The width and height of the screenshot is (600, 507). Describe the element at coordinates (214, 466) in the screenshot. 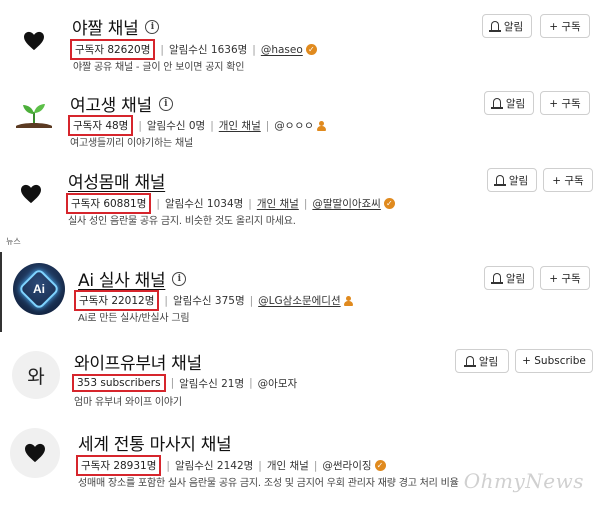

I see `alert-count: 알림수신 2142명` at that location.